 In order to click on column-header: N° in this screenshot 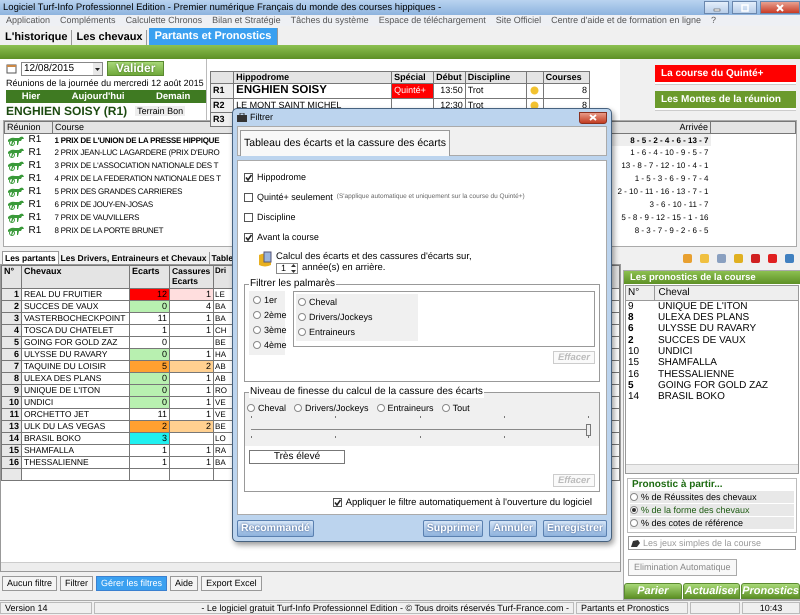, I will do `click(12, 277)`.